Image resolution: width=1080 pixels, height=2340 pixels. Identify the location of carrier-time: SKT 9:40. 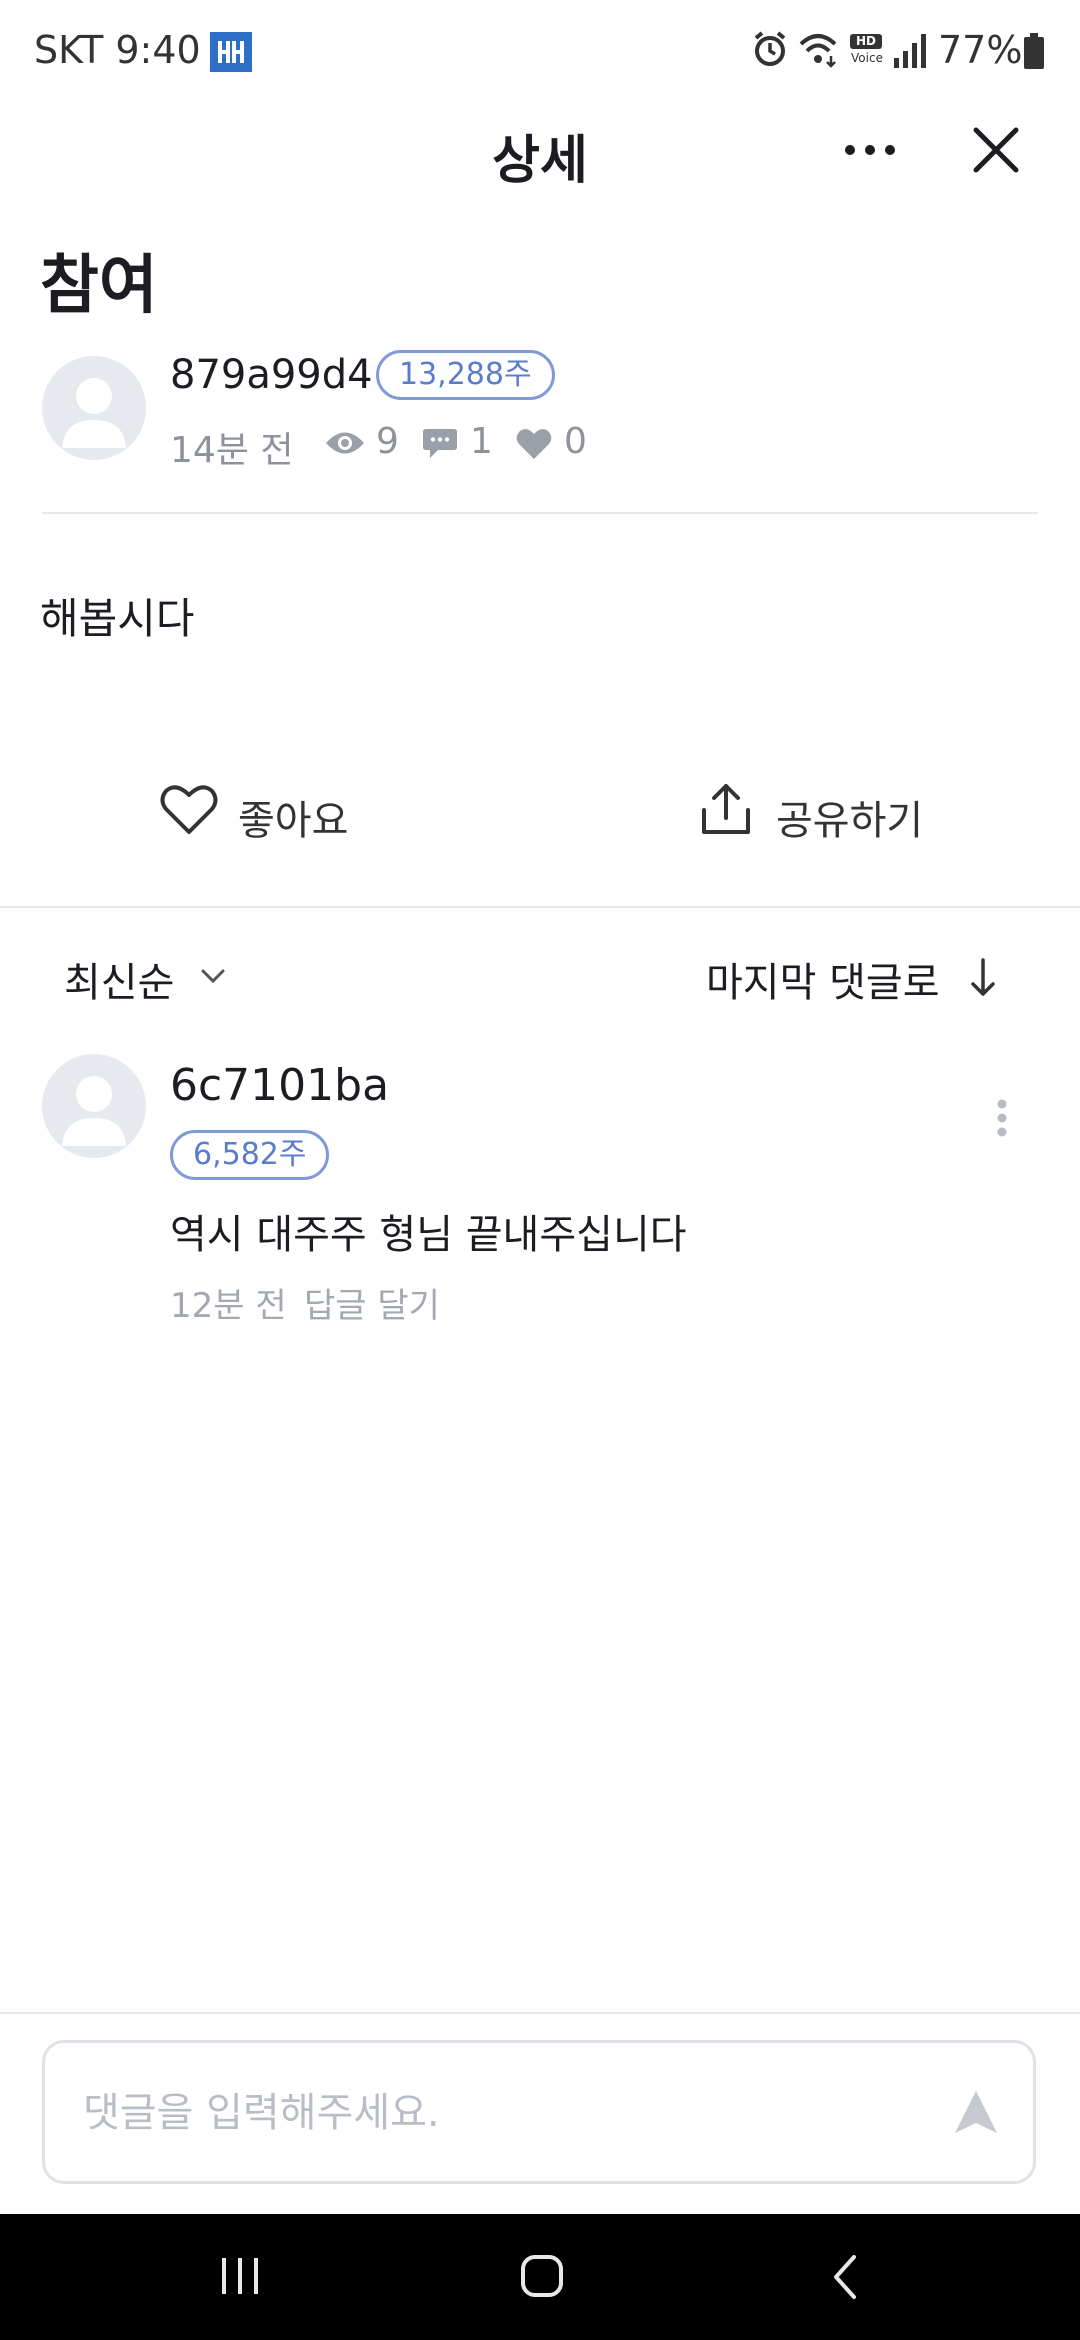
(117, 50).